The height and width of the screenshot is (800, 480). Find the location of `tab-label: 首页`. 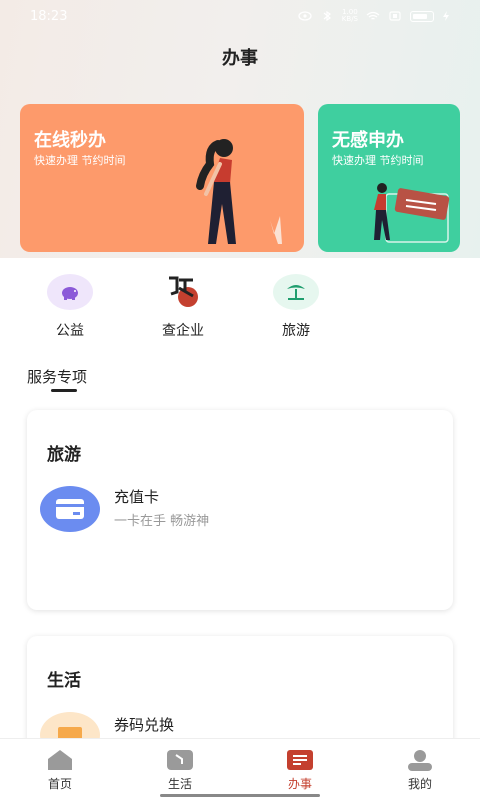

tab-label: 首页 is located at coordinates (59, 784).